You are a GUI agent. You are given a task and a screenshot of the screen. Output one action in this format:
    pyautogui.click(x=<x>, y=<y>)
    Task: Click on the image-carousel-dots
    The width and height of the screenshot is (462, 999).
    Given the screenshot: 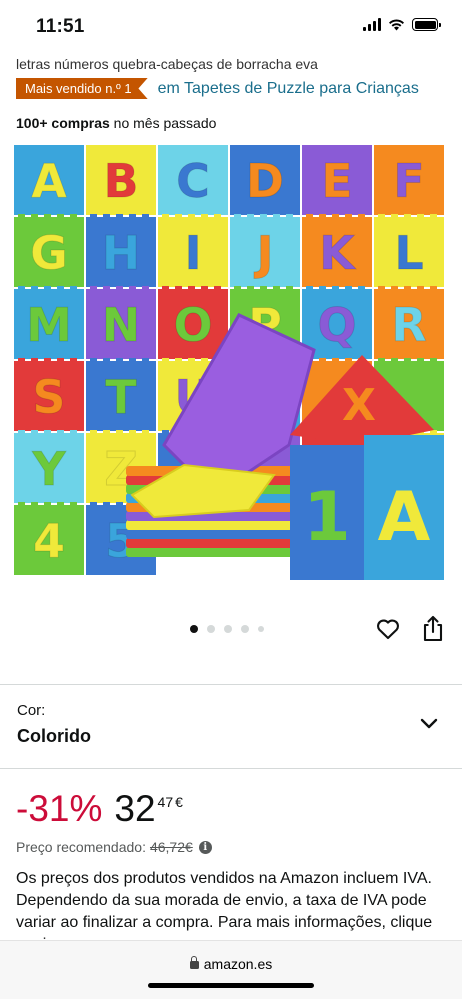 What is the action you would take?
    pyautogui.click(x=227, y=629)
    